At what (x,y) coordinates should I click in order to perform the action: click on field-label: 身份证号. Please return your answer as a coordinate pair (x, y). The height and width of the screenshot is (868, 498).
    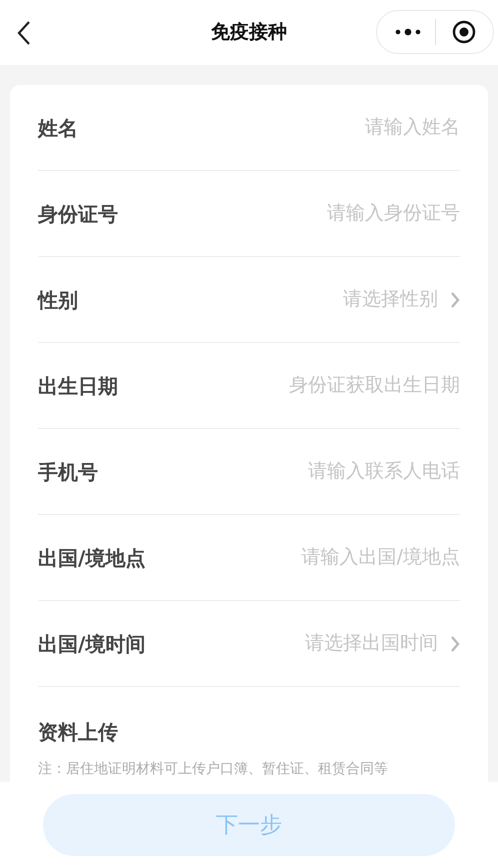
    Looking at the image, I should click on (78, 214).